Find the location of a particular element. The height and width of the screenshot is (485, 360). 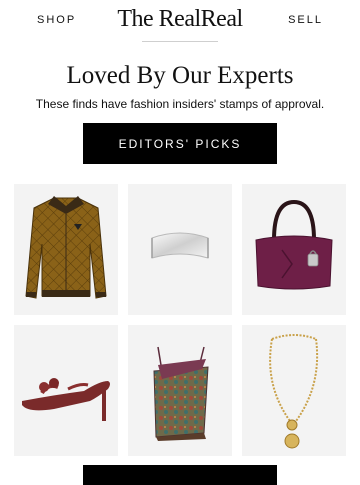

top-navigation: SHOP The RealReal SELL is located at coordinates (180, 22).